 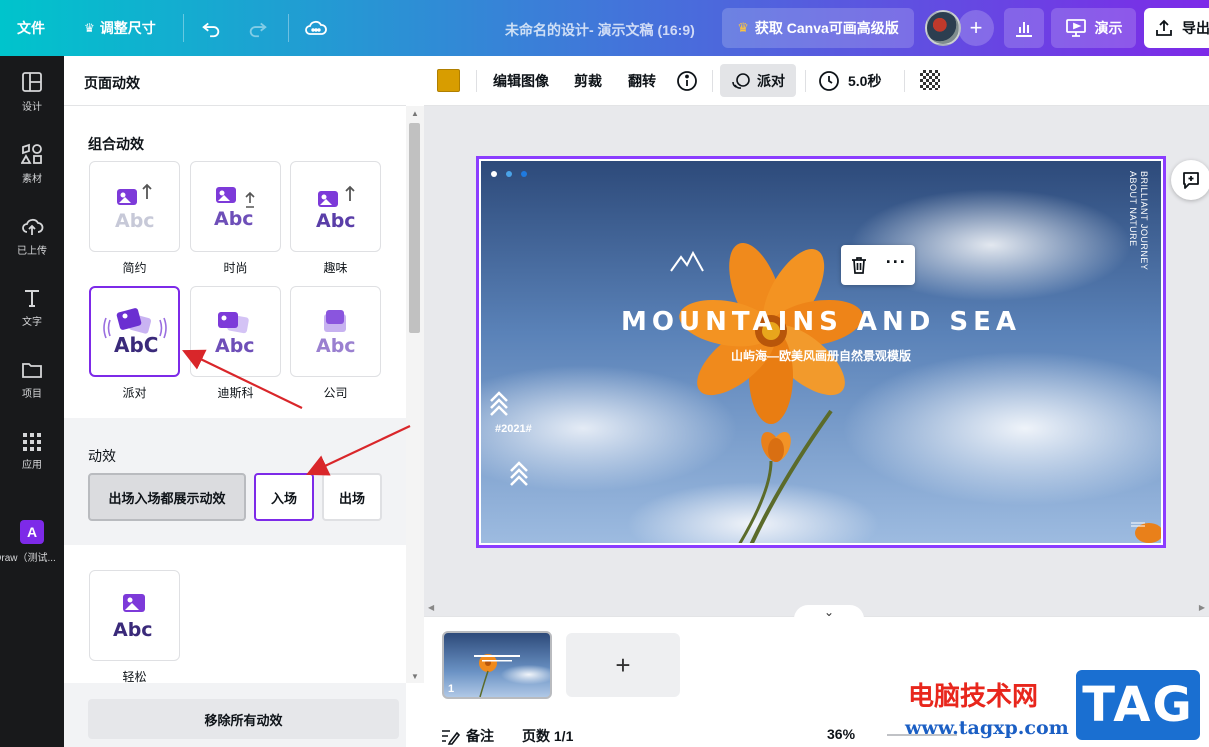 I want to click on page-count: 页数 1/1, so click(x=548, y=736).